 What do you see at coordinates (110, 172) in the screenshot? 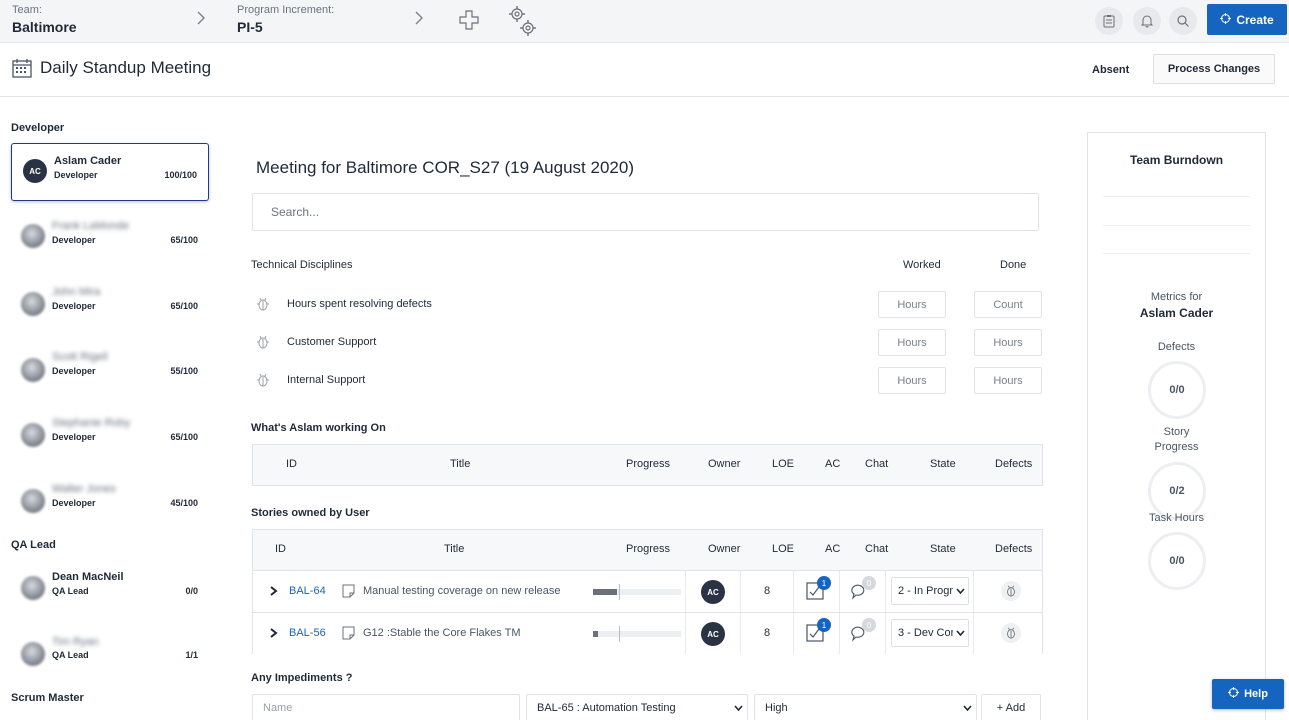
I see `member-card-selected: AC Aslam Cader Developer 100/100` at bounding box center [110, 172].